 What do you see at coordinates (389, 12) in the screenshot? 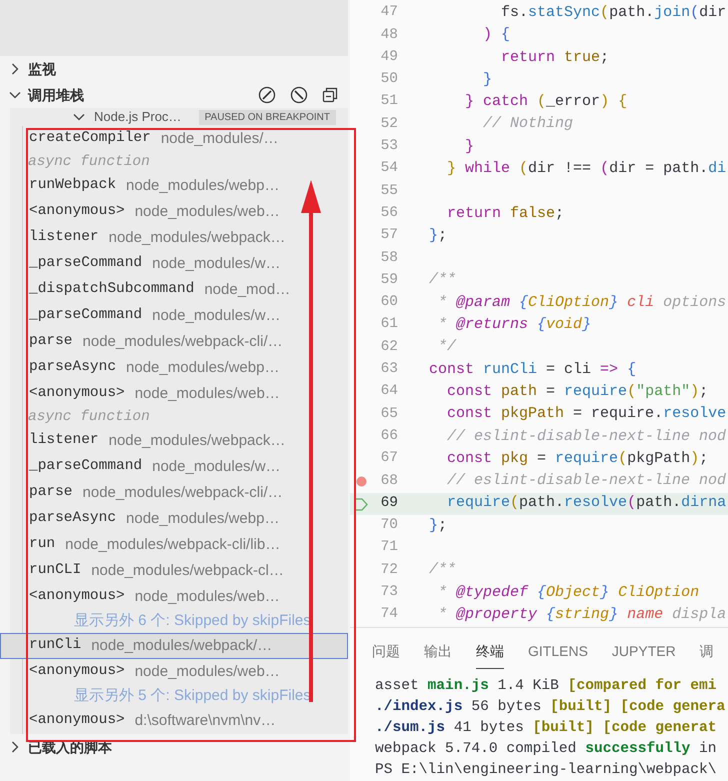
I see `line-number: 47` at bounding box center [389, 12].